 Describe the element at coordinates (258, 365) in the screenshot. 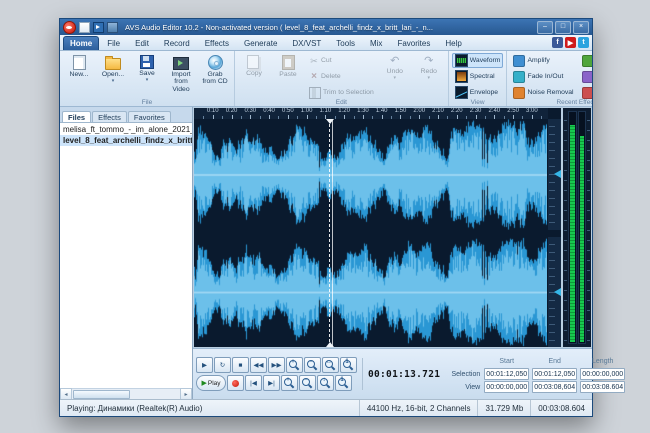

I see `rewind-button: ◀◀` at that location.